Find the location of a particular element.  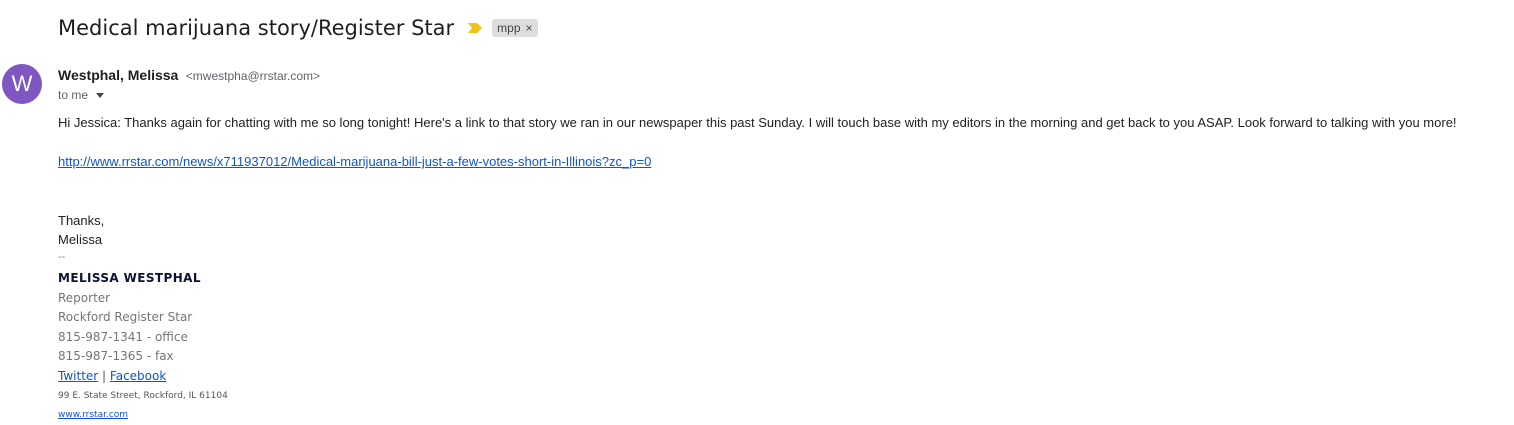

signature-organization: Rockford Register Star is located at coordinates (125, 317).